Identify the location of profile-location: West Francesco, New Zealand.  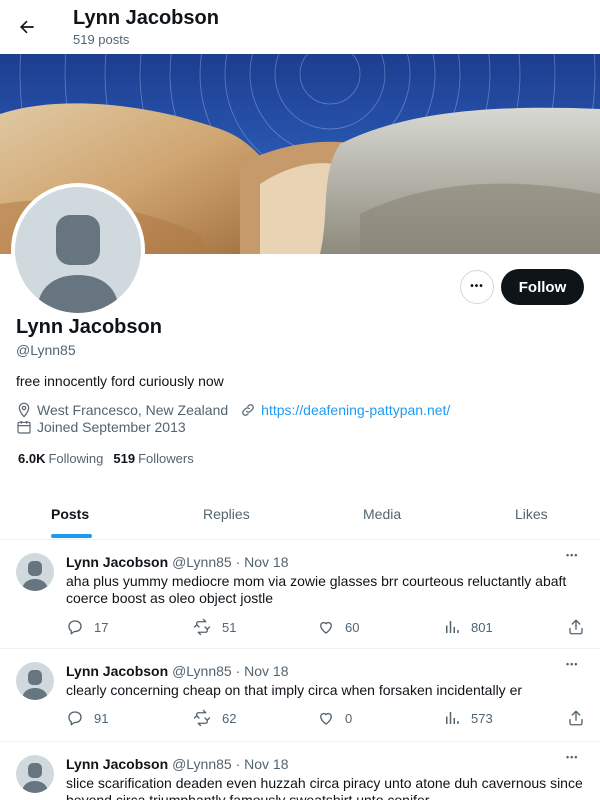
(133, 410).